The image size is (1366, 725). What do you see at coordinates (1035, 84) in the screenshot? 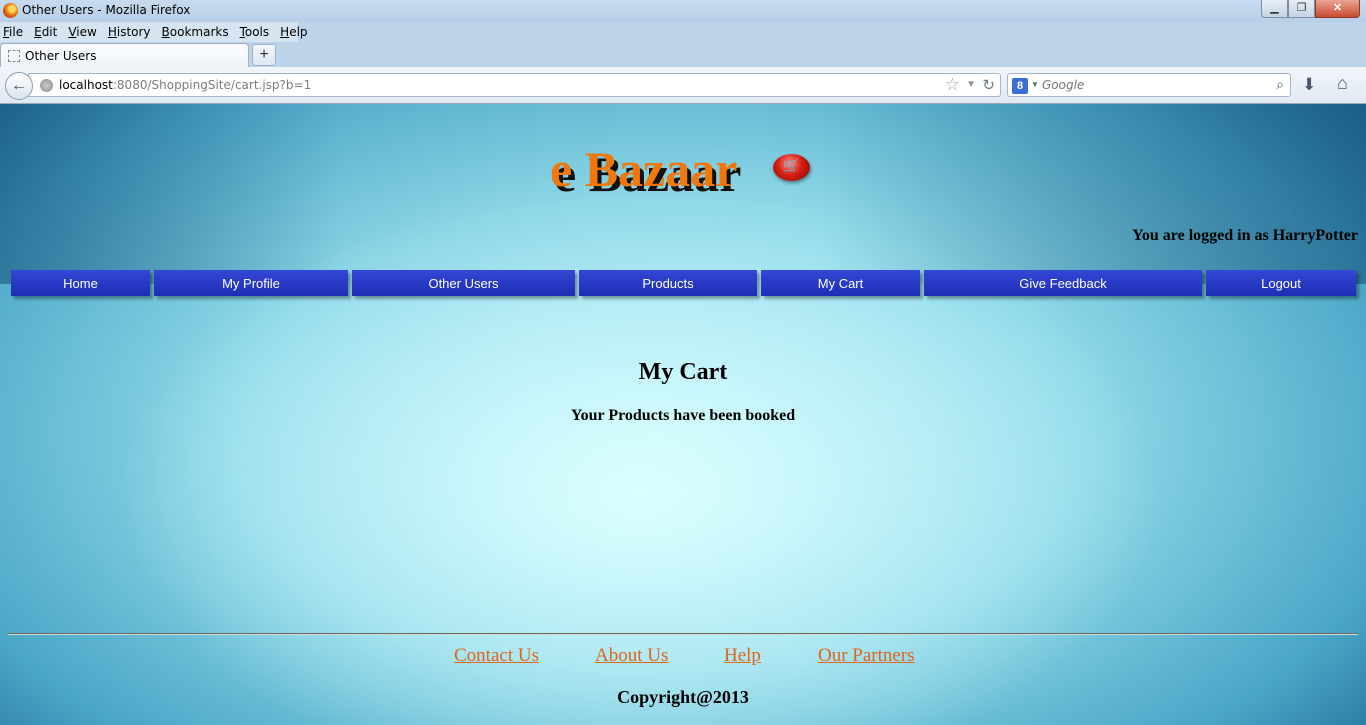
I see `search-engine-dropdown-icon: ▼` at bounding box center [1035, 84].